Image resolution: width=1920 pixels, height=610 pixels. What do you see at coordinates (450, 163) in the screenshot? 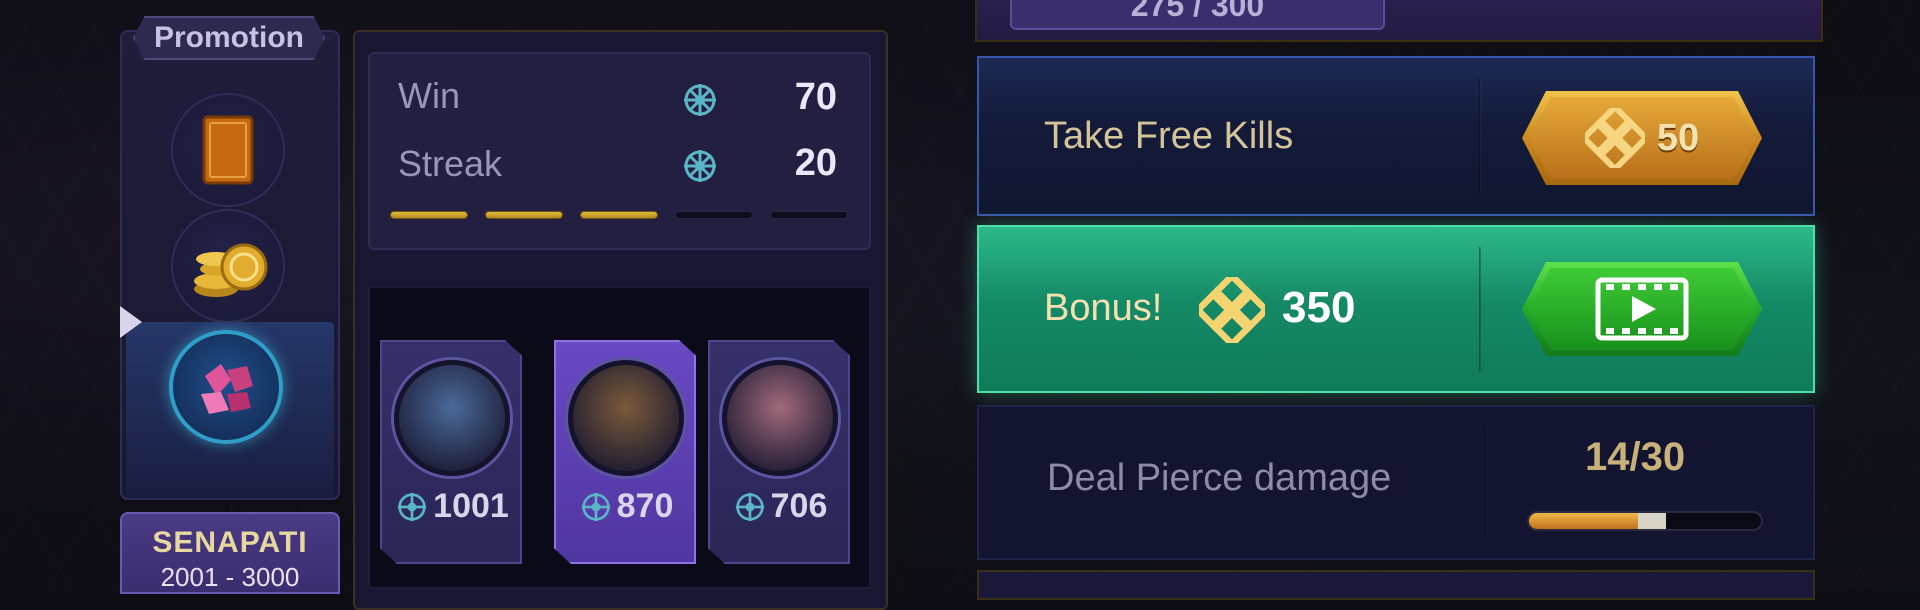
I see `streak-label: Streak` at bounding box center [450, 163].